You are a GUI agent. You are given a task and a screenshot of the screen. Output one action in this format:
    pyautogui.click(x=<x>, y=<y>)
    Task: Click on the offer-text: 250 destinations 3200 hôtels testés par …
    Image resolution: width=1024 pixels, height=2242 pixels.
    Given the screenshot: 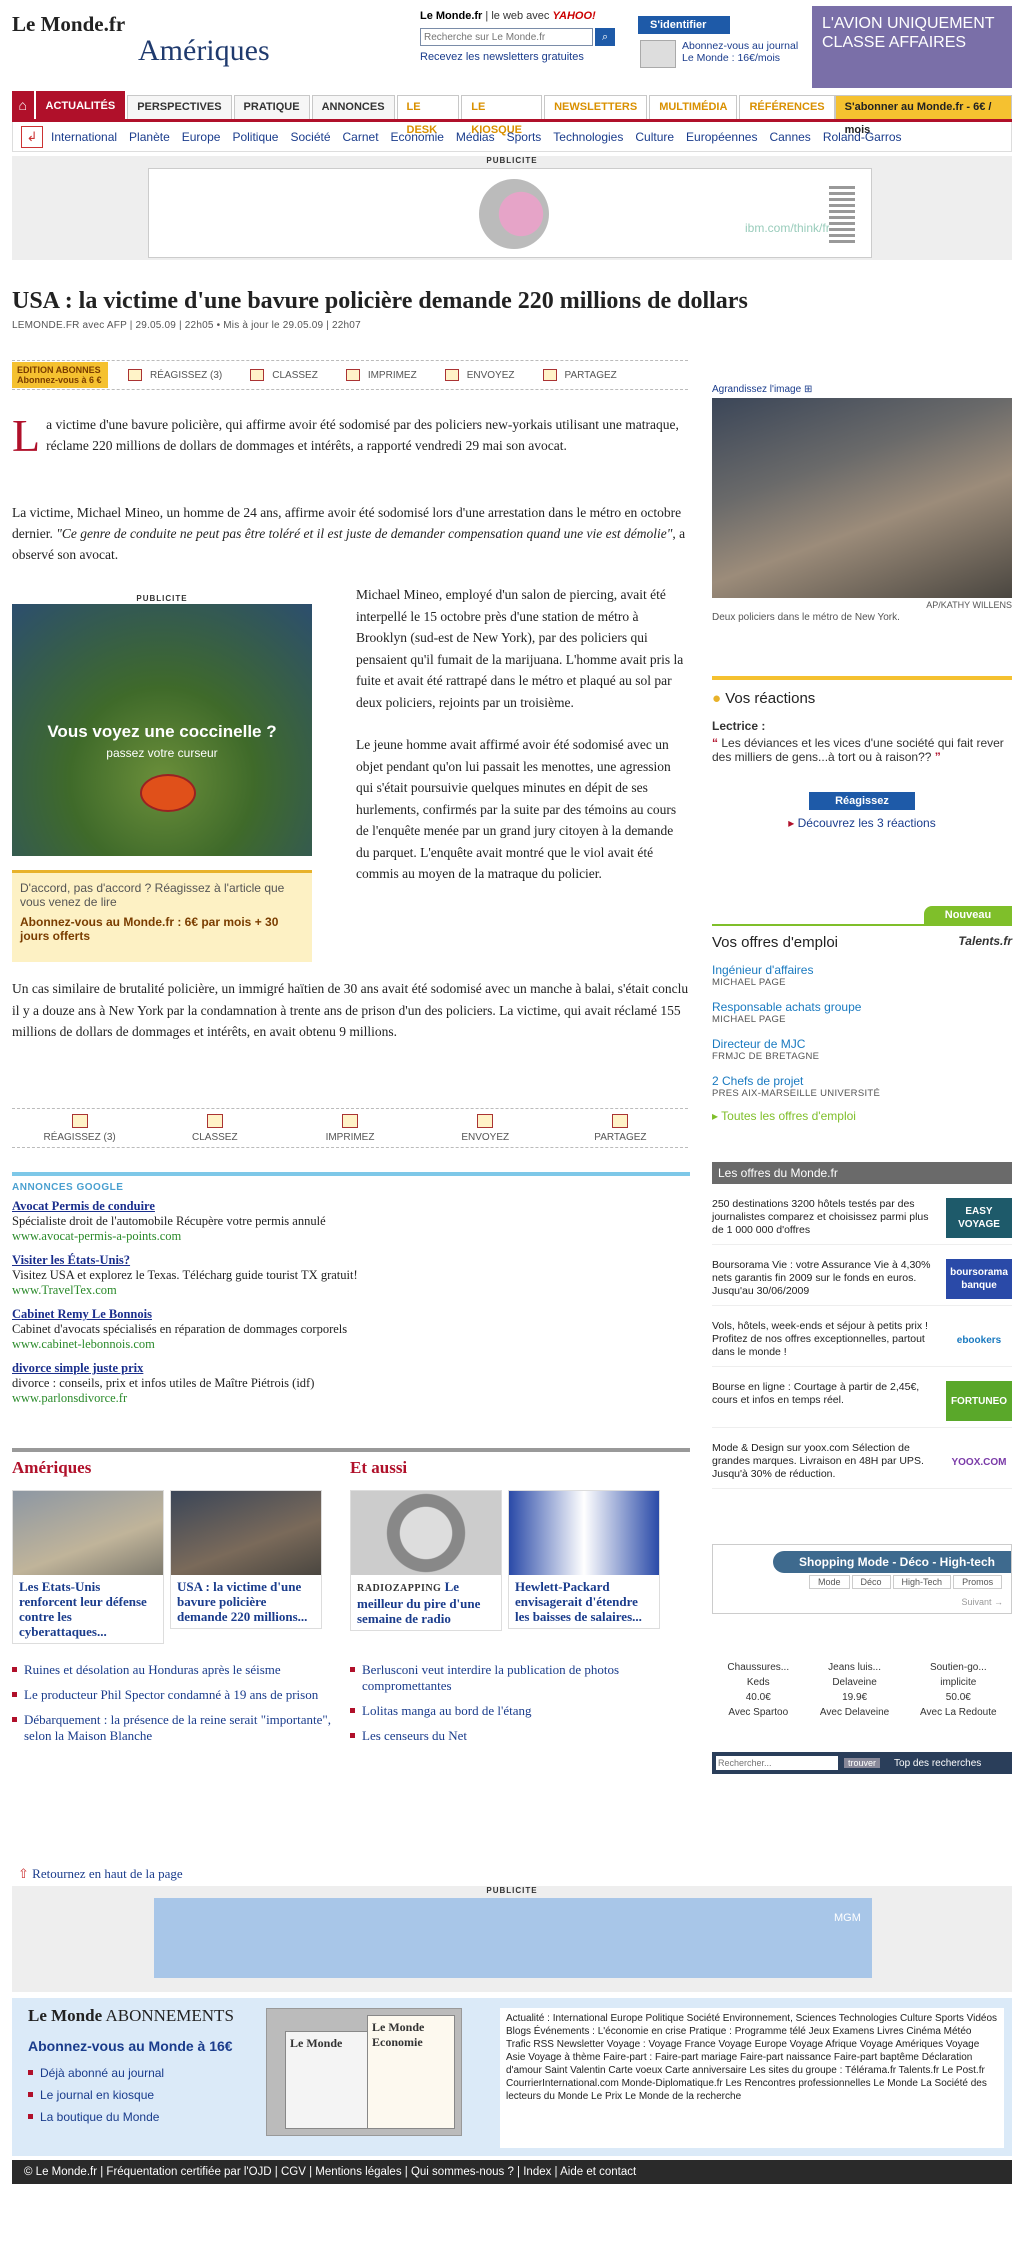 What is the action you would take?
    pyautogui.click(x=826, y=1218)
    